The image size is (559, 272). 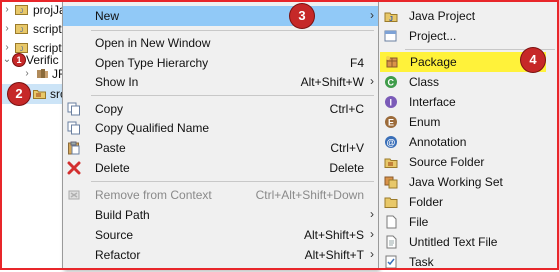 I want to click on menu-item-copy: Copy Ctrl+C, so click(x=220, y=109).